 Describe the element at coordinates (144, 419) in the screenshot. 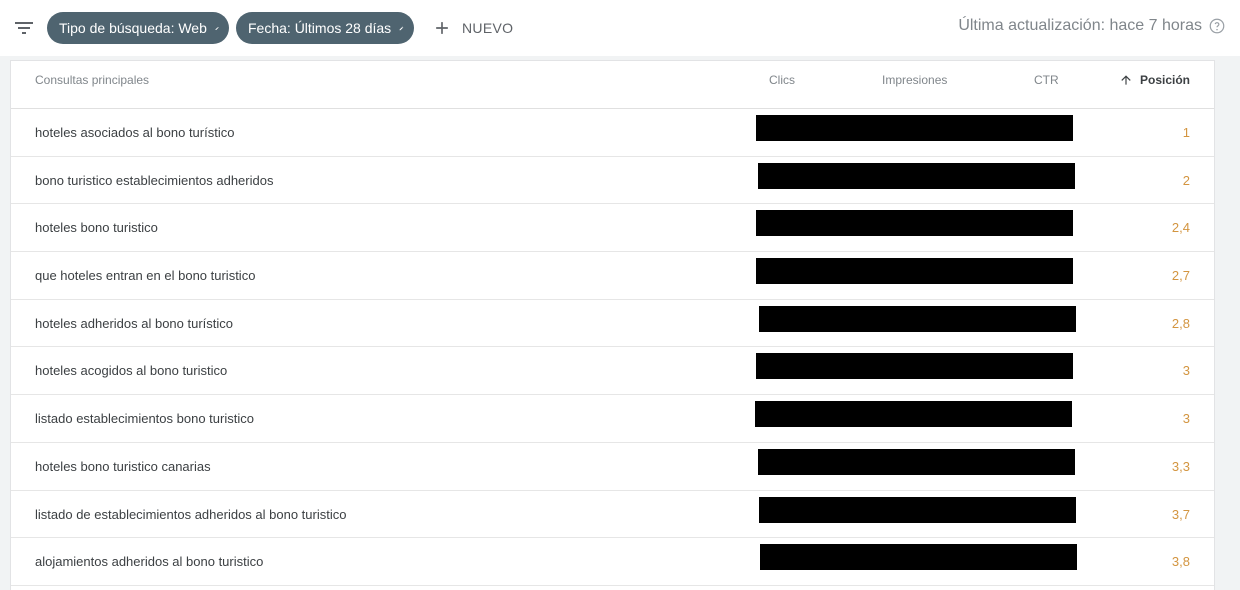

I see `query-text: listado establecimientos bono turistico` at that location.